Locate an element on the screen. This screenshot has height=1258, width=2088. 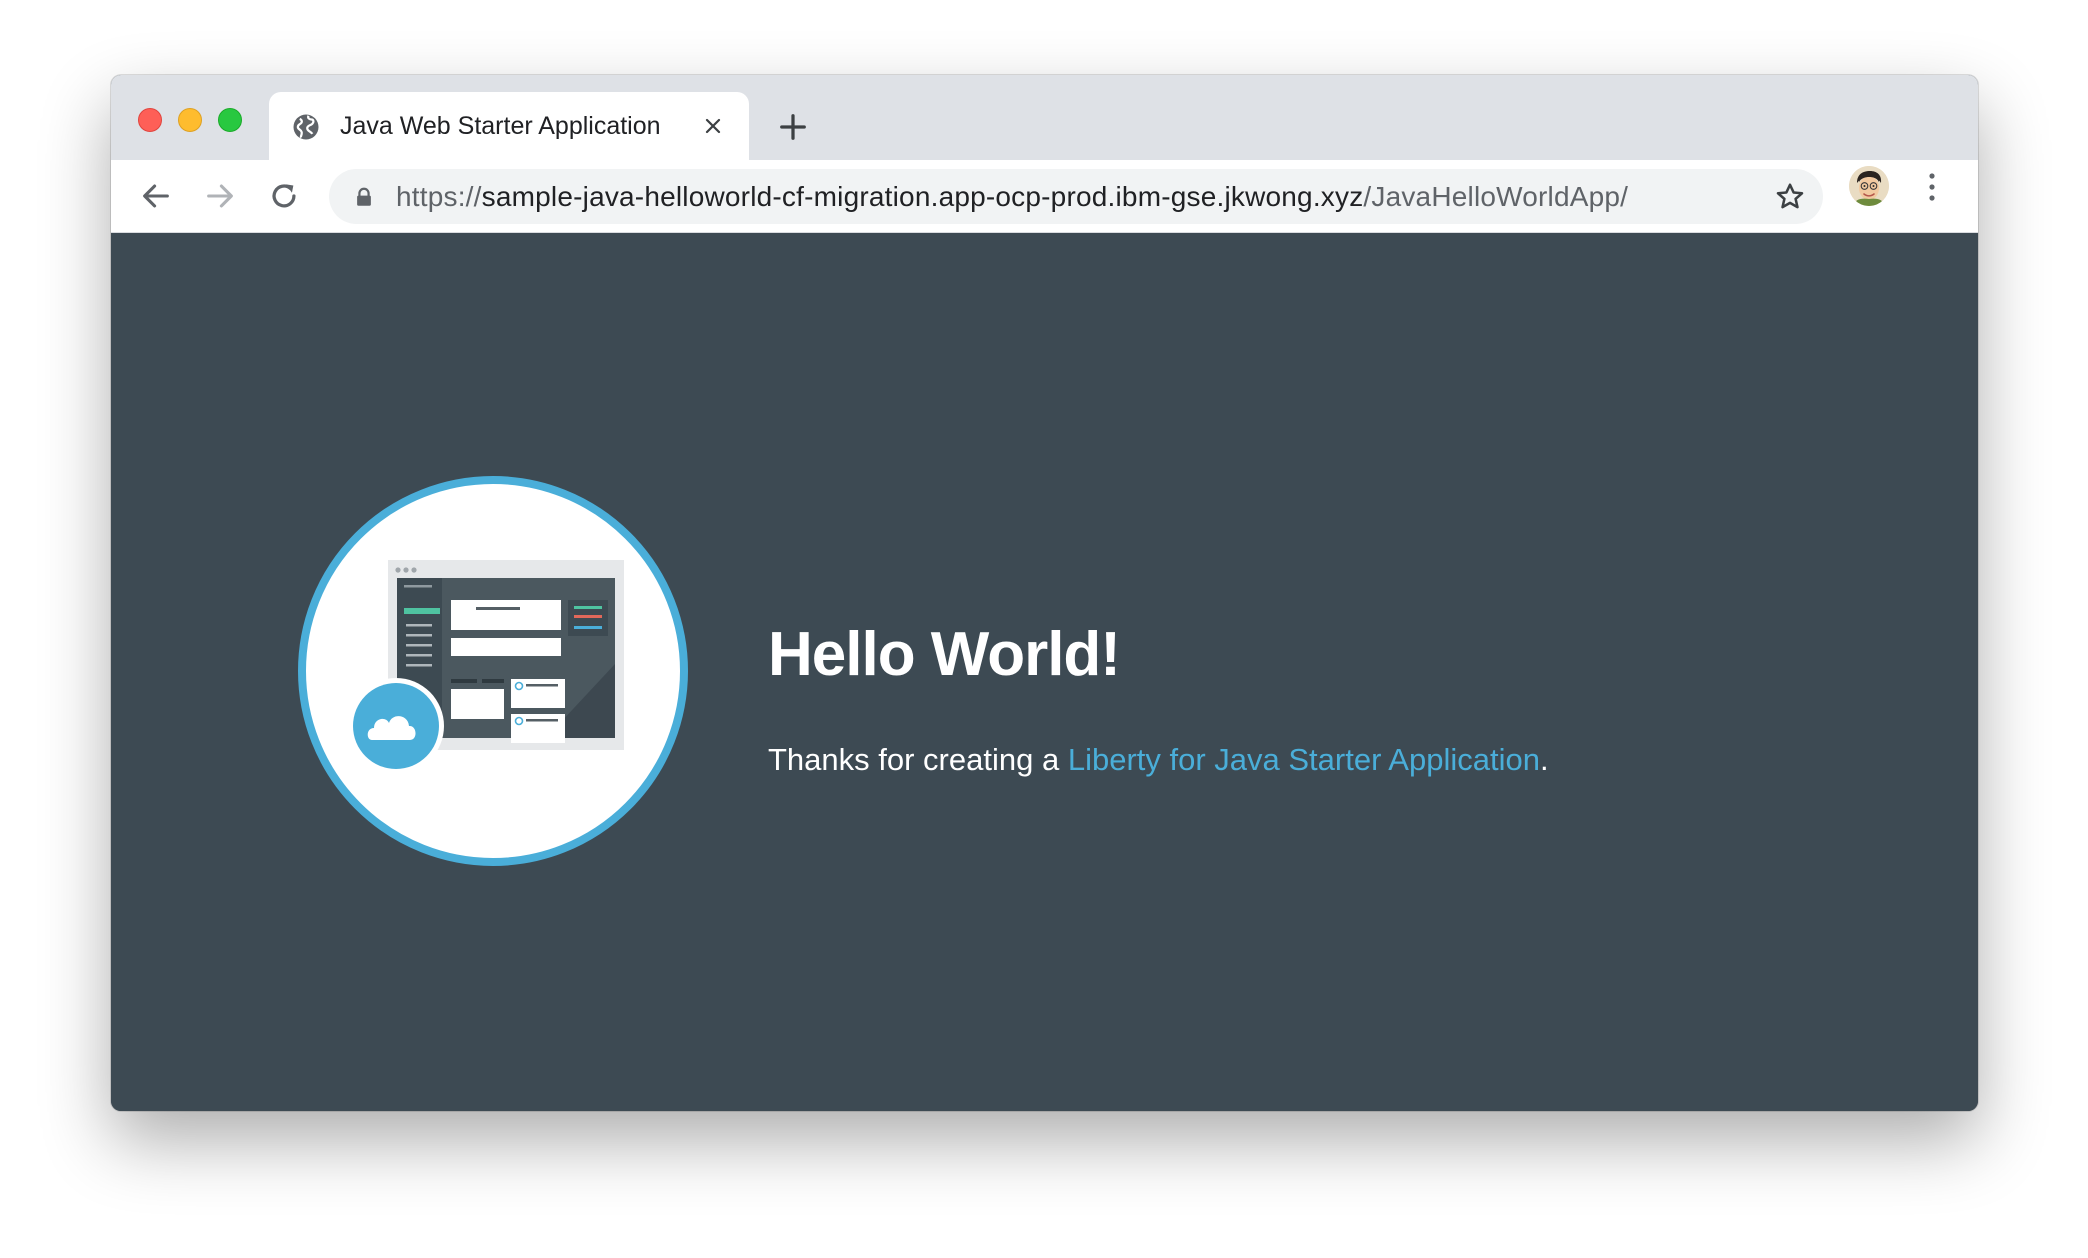
tab-title: Java Web Starter Application is located at coordinates (500, 126).